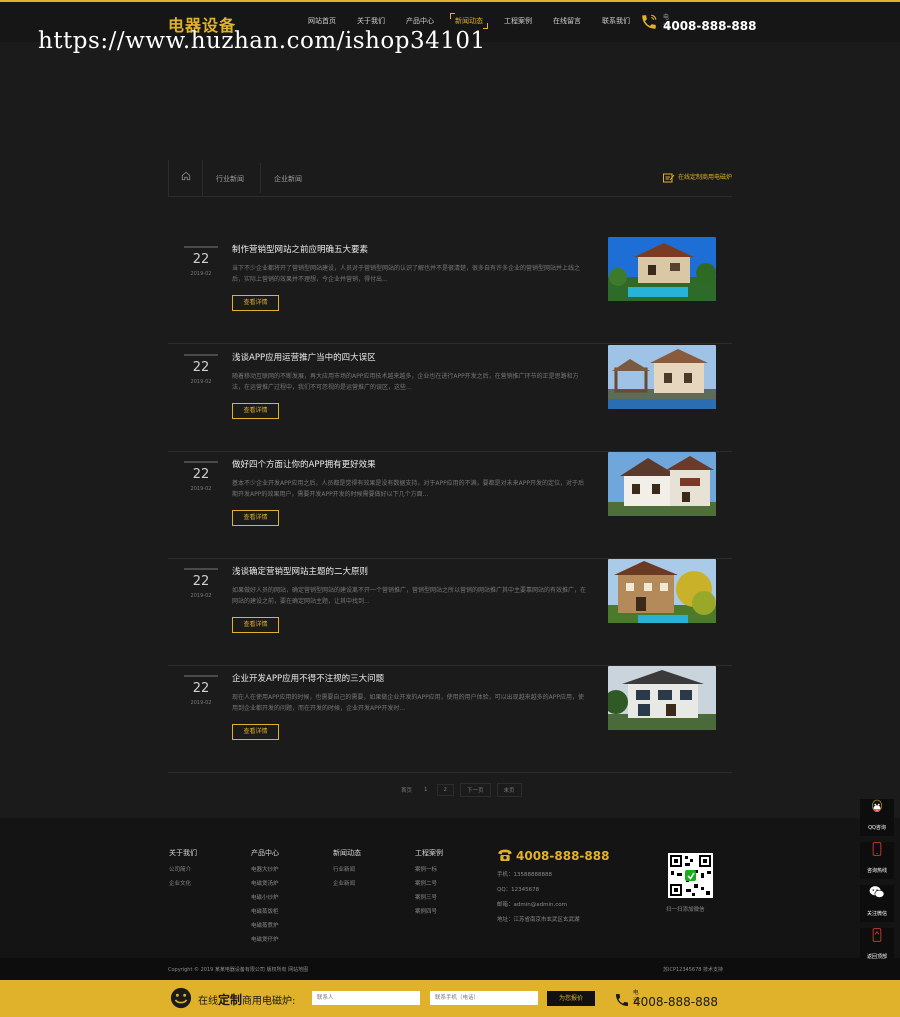  I want to click on home-crumb, so click(185, 178).